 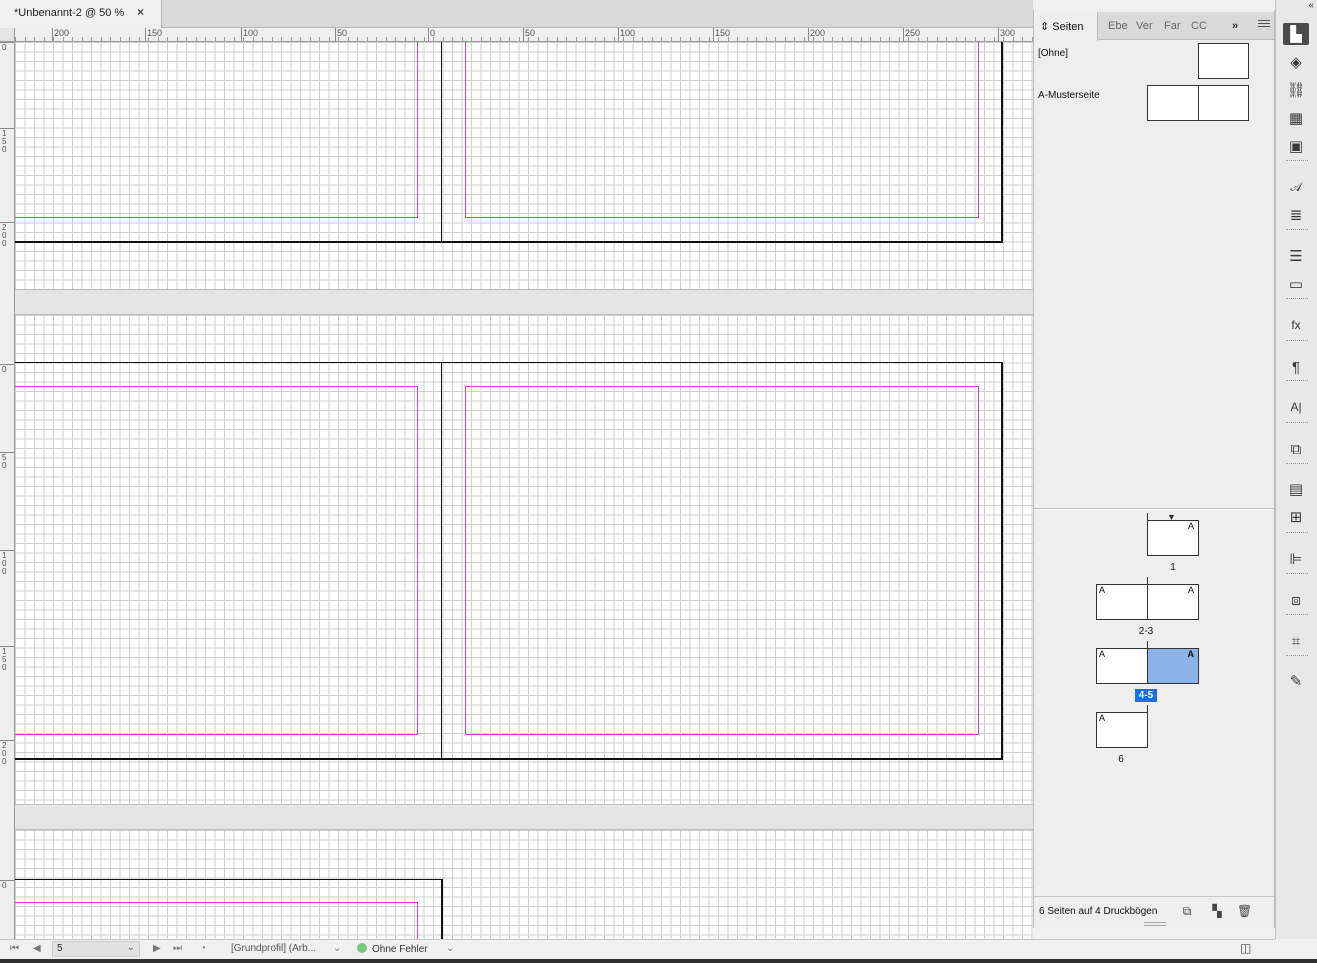 I want to click on character-icon: A|, so click(x=1296, y=407).